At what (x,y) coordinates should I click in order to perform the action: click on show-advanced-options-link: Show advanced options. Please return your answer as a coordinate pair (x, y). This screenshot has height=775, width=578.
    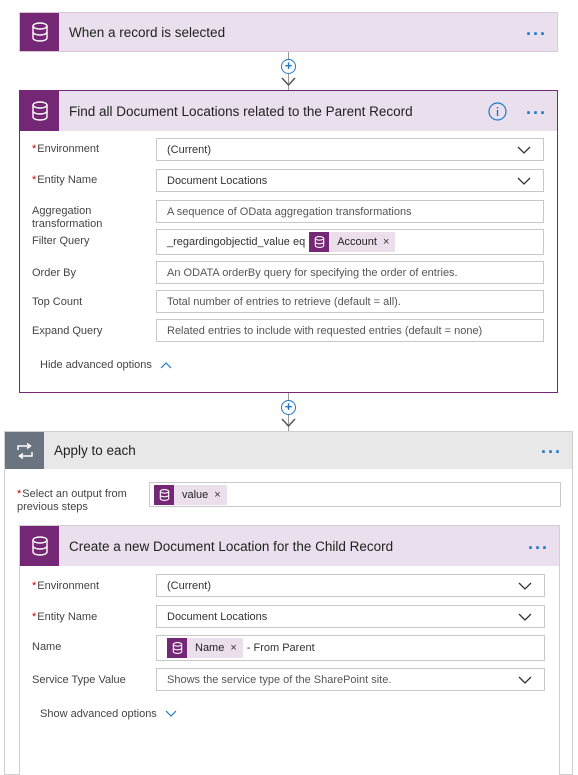
    Looking at the image, I should click on (108, 714).